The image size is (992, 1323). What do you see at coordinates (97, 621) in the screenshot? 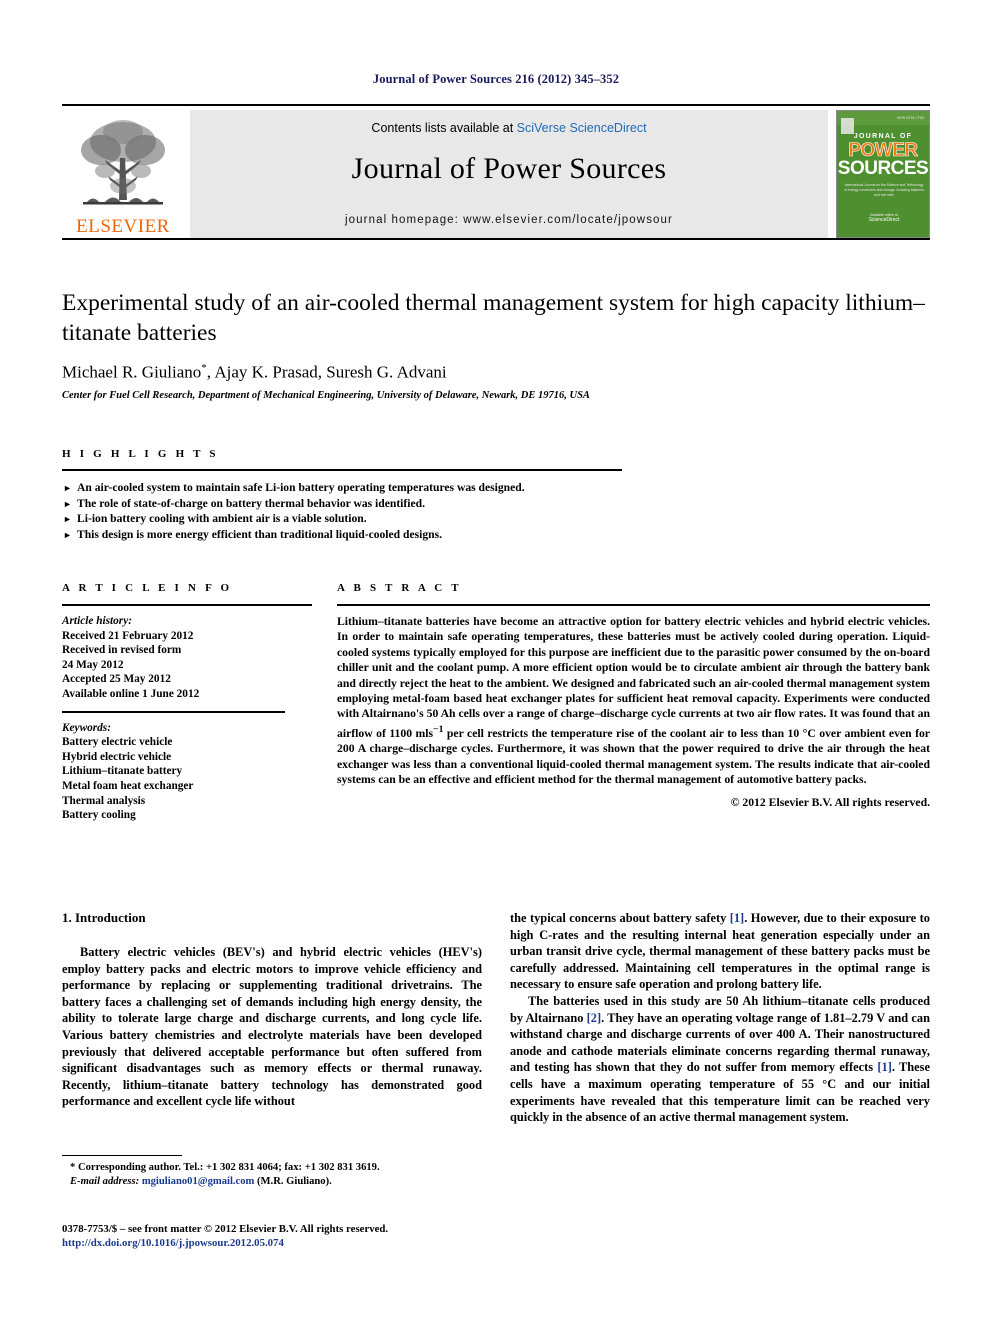
I see `article-history-label: Article history:` at bounding box center [97, 621].